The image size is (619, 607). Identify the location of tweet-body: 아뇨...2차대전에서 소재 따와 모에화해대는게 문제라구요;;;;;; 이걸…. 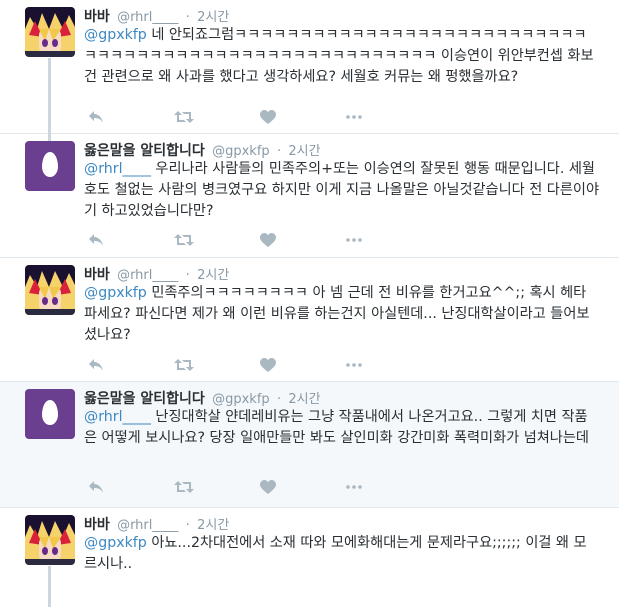
(335, 553).